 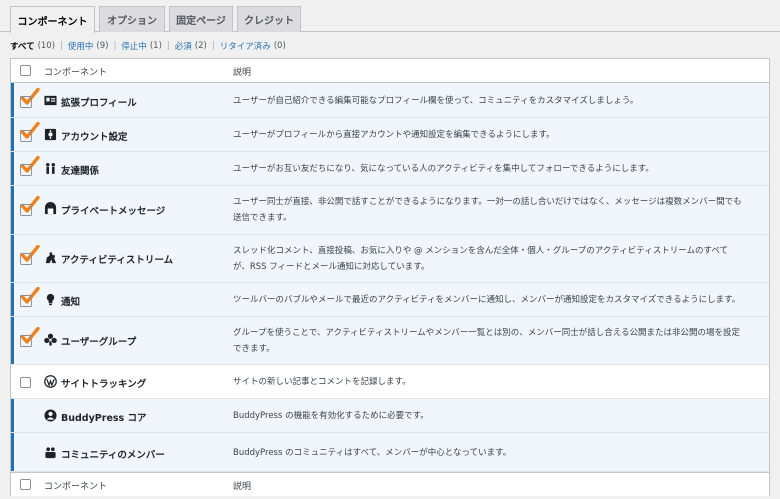 What do you see at coordinates (50, 134) in the screenshot?
I see `settings-icon` at bounding box center [50, 134].